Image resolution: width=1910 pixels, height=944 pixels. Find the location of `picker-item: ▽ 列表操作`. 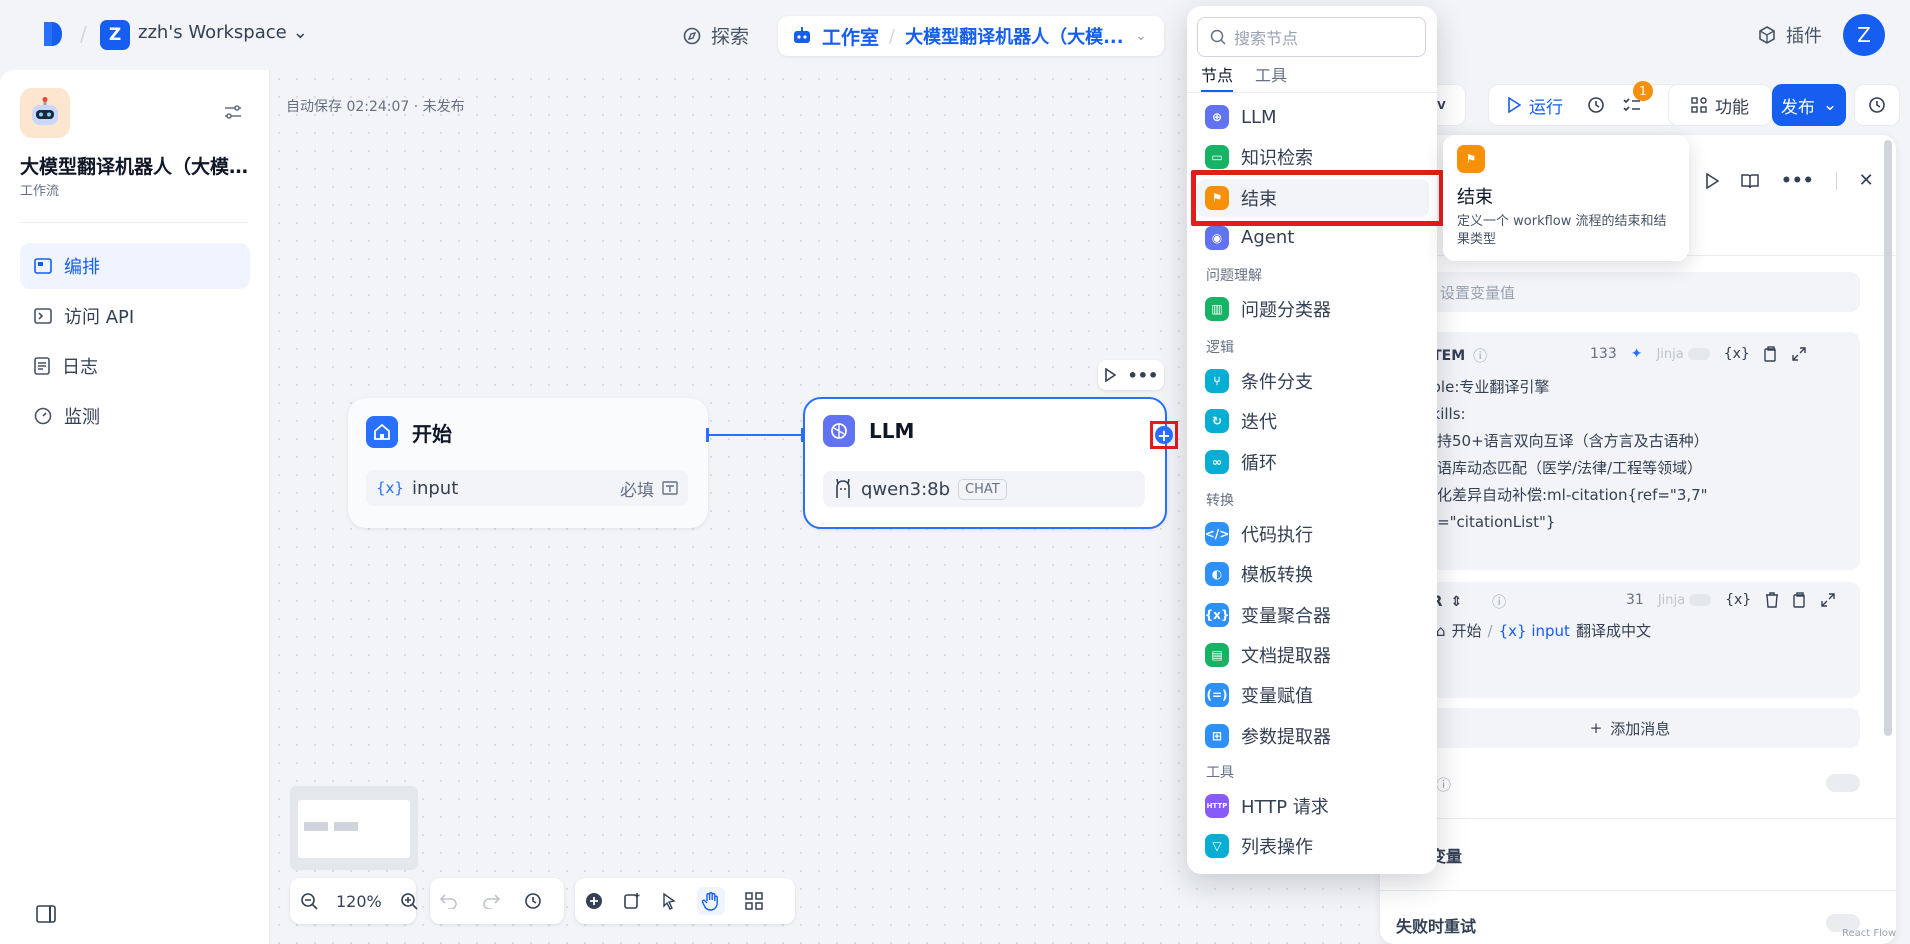

picker-item: ▽ 列表操作 is located at coordinates (1313, 846).